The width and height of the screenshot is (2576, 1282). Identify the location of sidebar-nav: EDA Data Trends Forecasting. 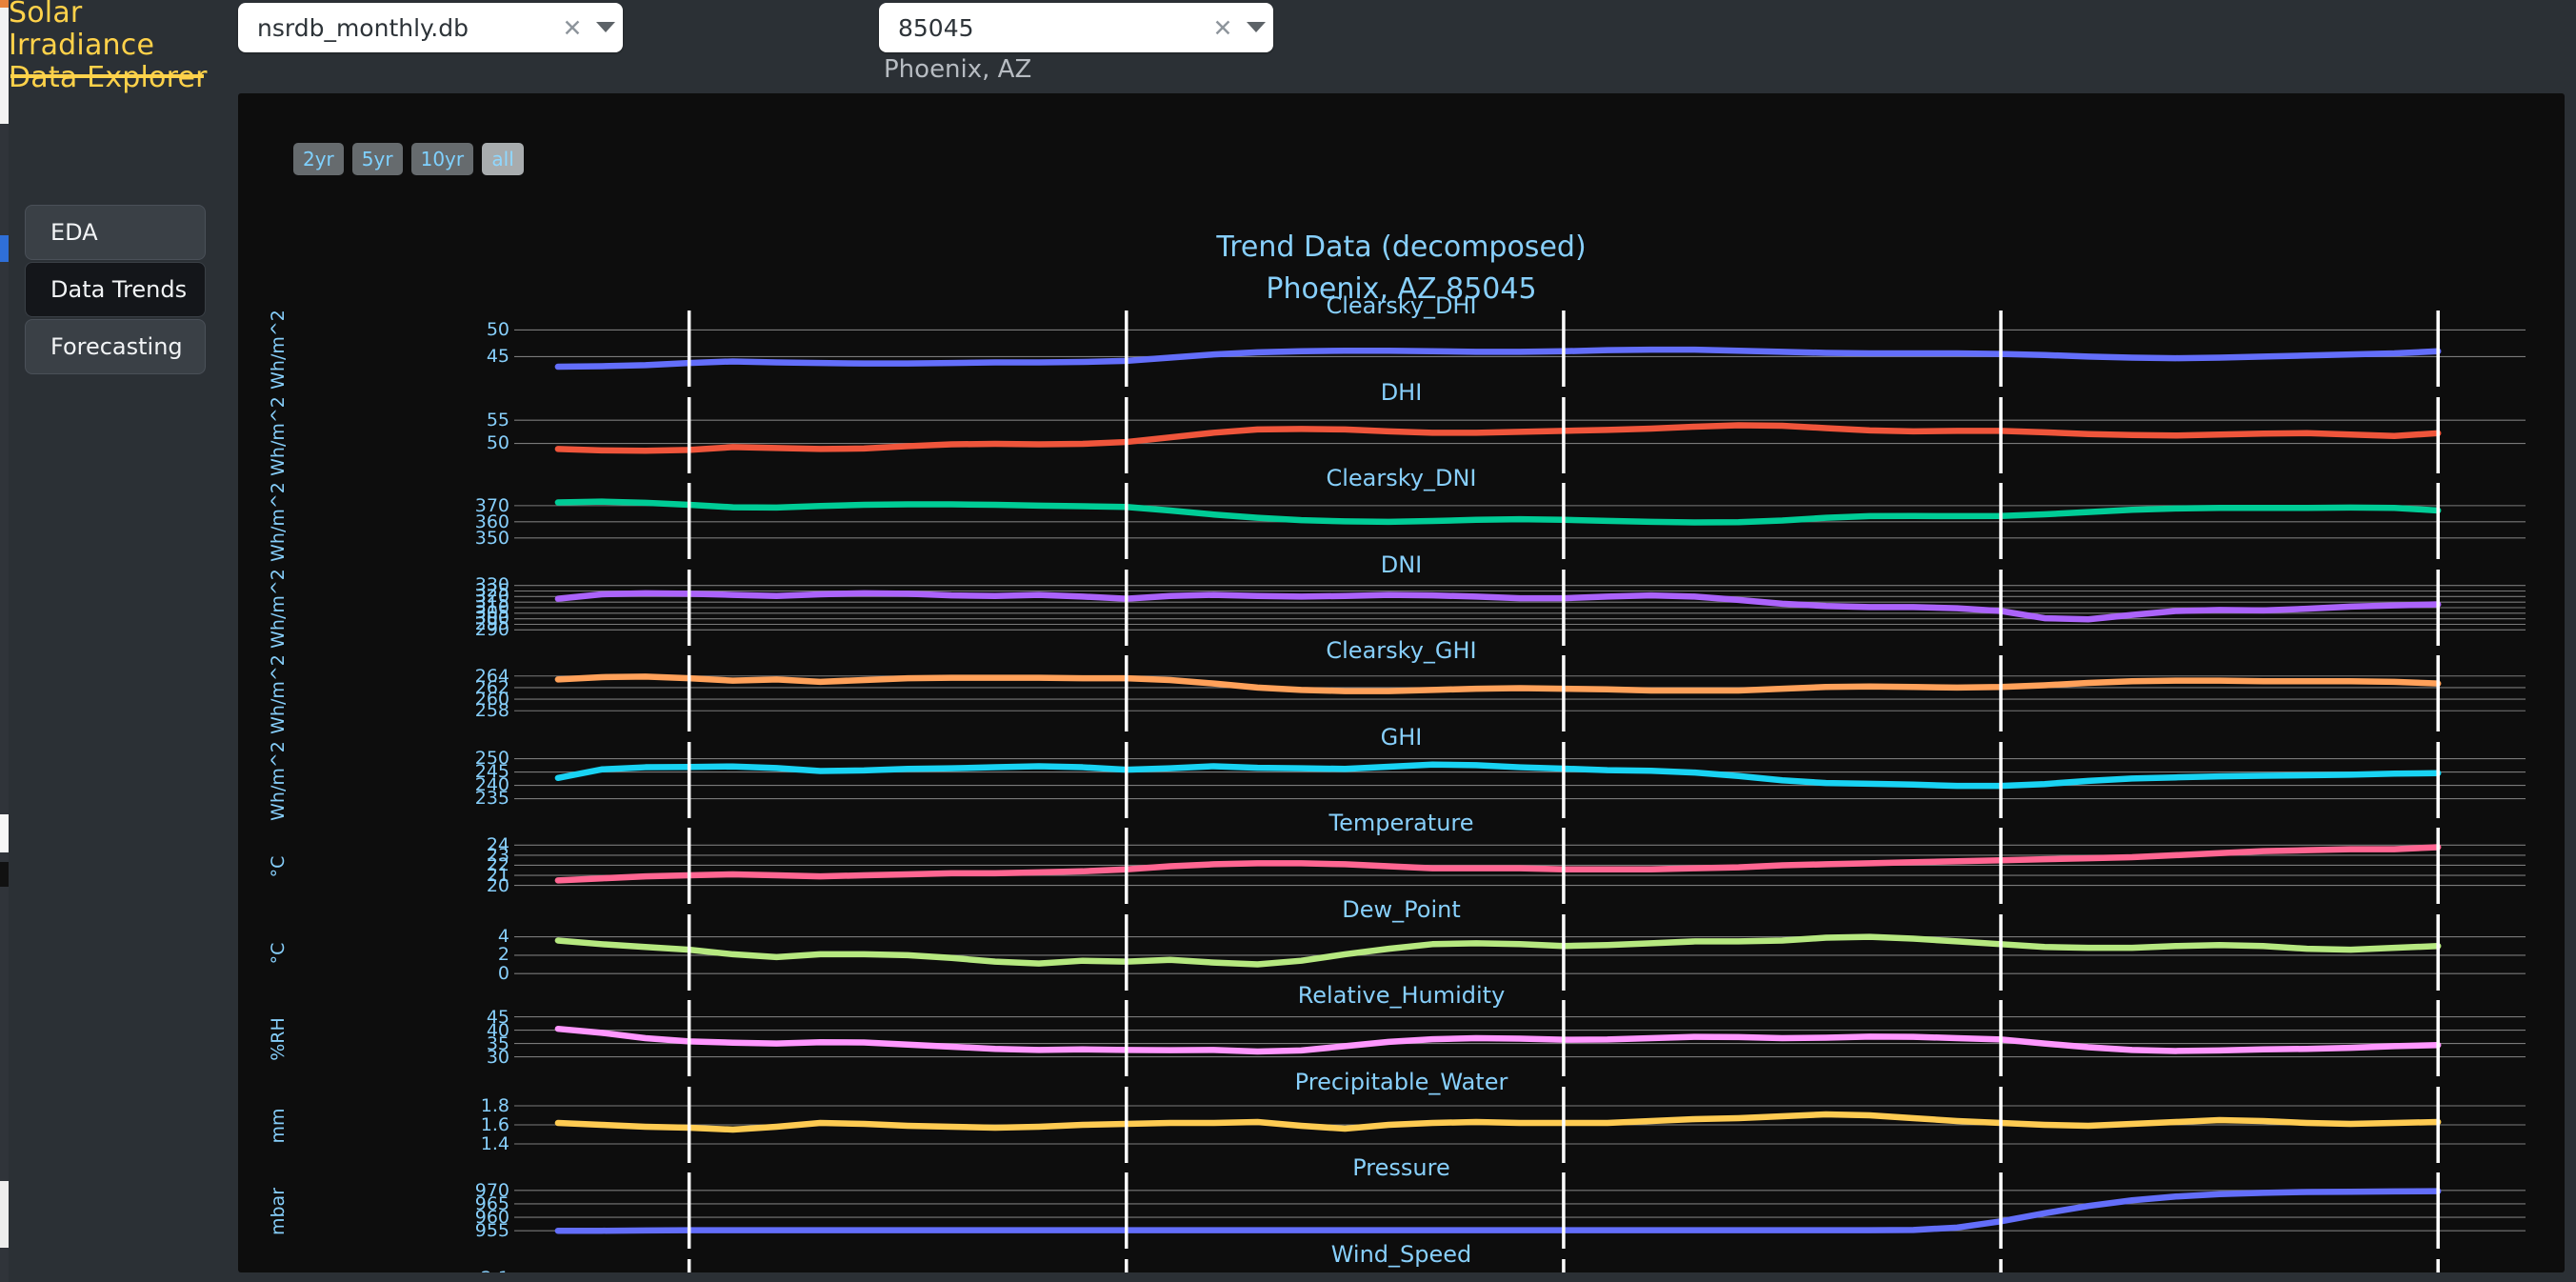
(115, 290).